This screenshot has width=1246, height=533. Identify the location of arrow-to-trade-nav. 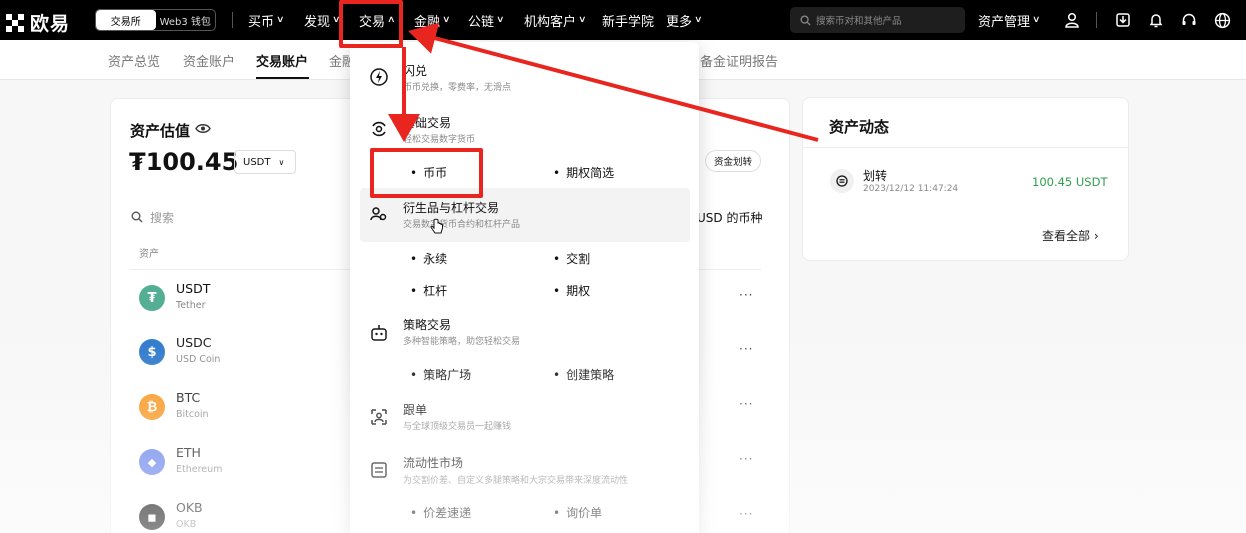
(613, 82).